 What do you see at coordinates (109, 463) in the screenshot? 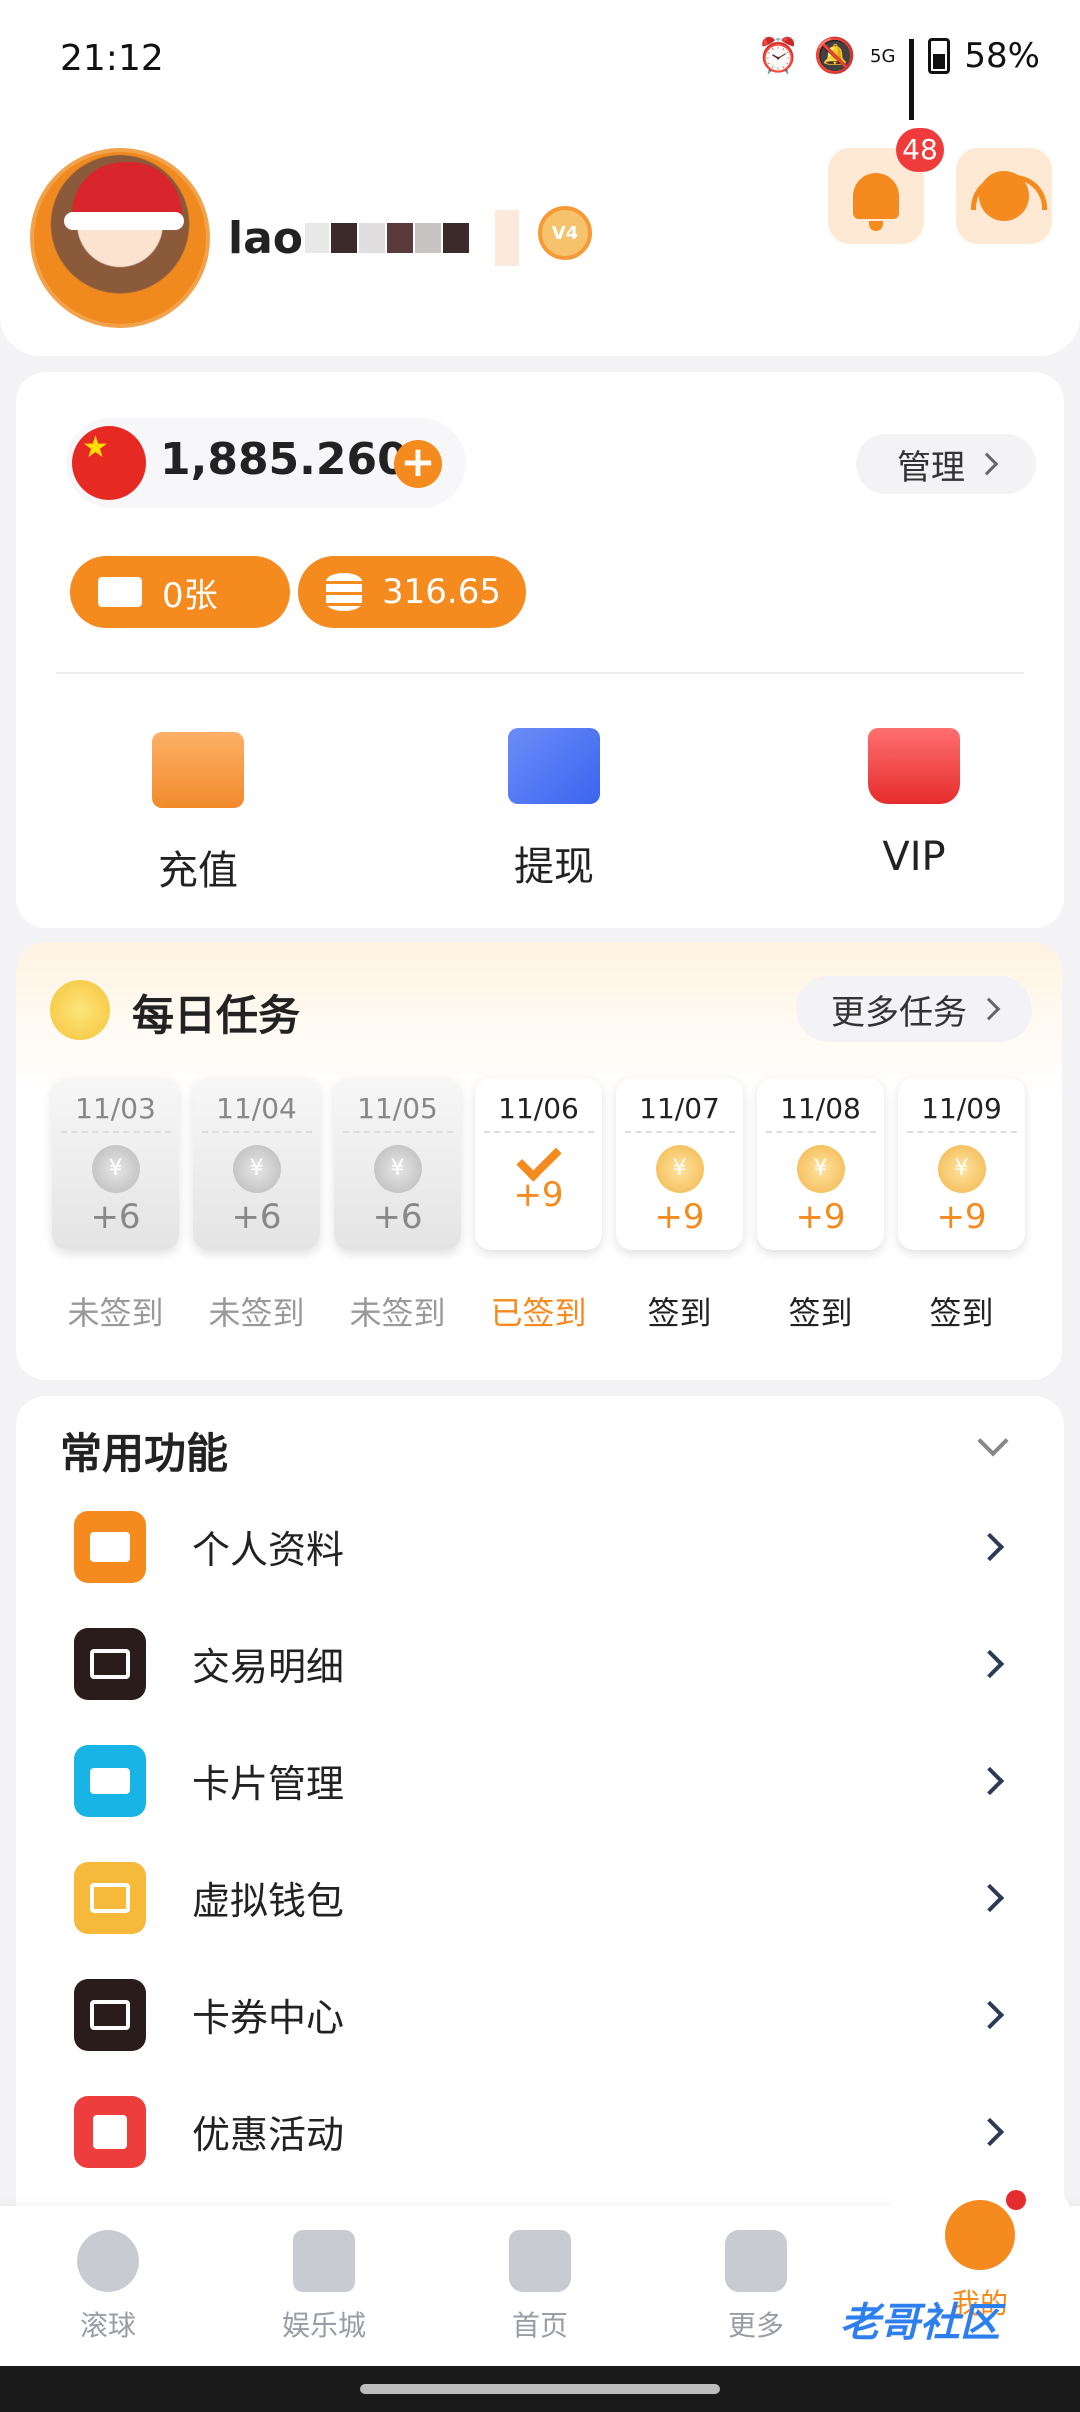
I see `china-flag-icon` at bounding box center [109, 463].